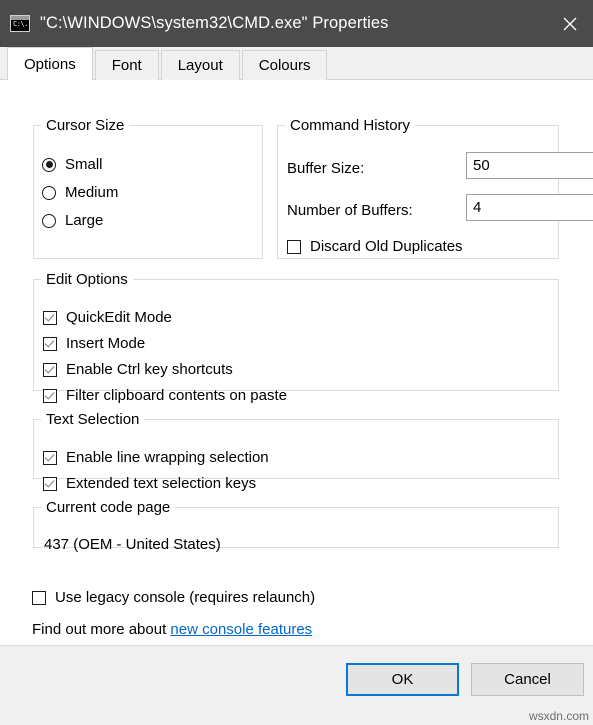  Describe the element at coordinates (39, 597) in the screenshot. I see `checkbox-legacy-console-icon` at that location.